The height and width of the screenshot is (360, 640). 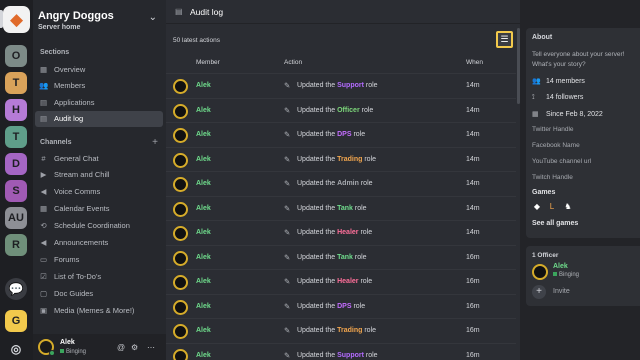 What do you see at coordinates (348, 110) in the screenshot?
I see `role-name: Officer` at bounding box center [348, 110].